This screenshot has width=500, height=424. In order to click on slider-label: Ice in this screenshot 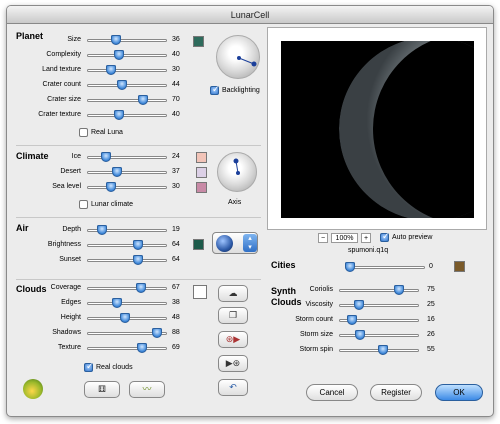, I will do `click(76, 156)`.